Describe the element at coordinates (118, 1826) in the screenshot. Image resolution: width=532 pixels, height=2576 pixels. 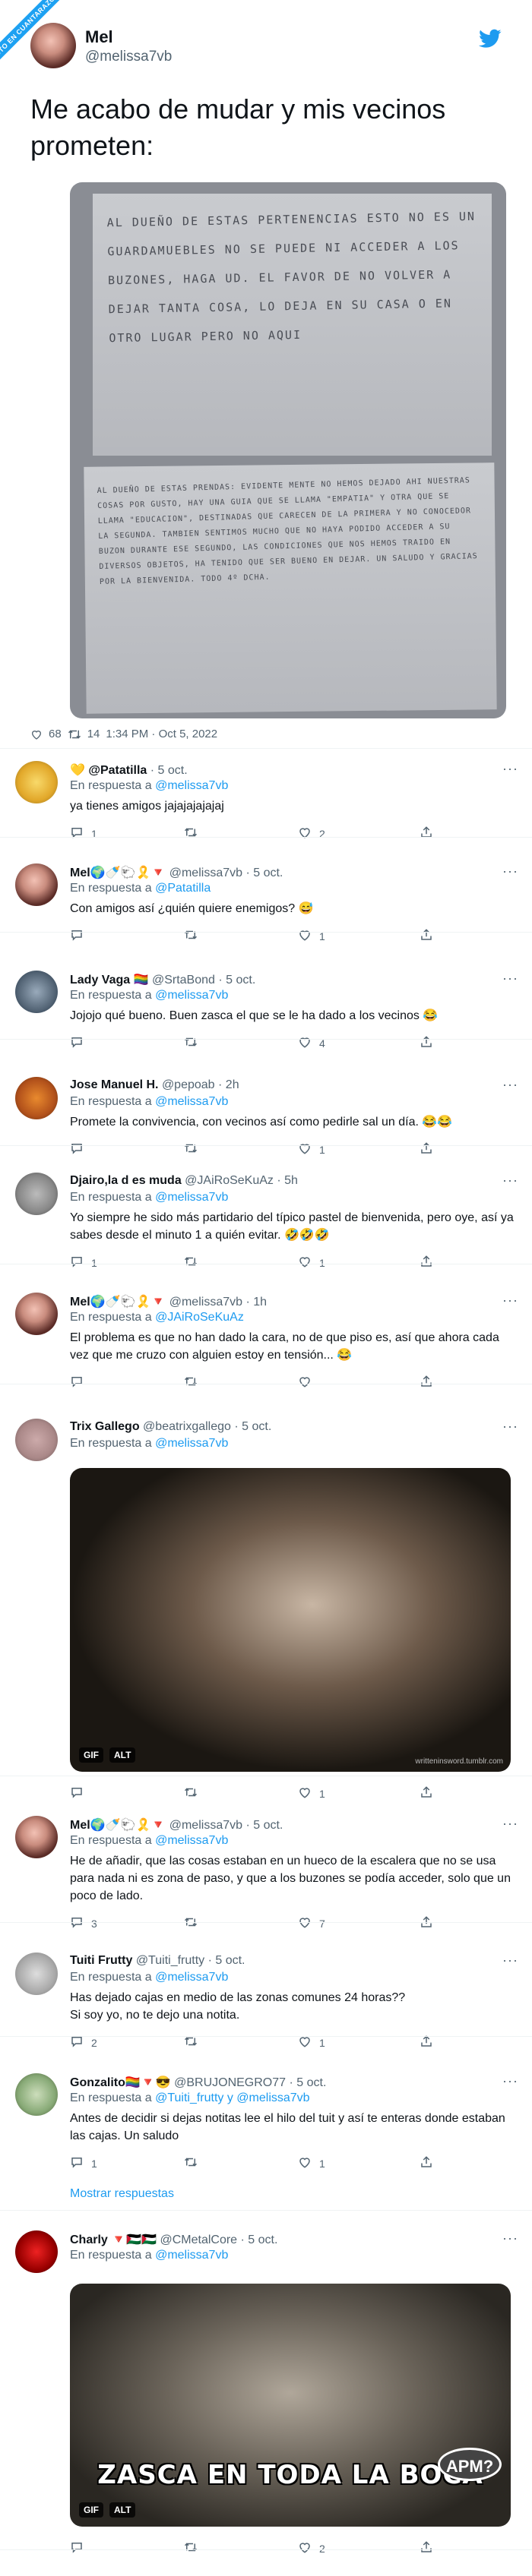
I see `author-name: Mel🌍🍼🐑🎗️🔻` at that location.